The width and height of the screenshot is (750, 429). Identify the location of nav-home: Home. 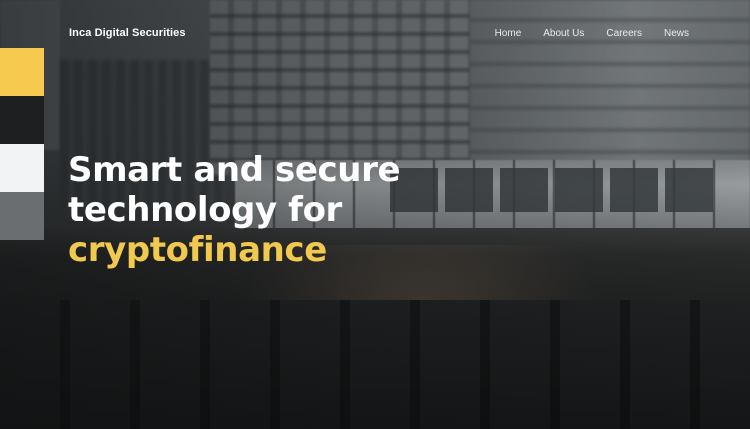
(508, 33).